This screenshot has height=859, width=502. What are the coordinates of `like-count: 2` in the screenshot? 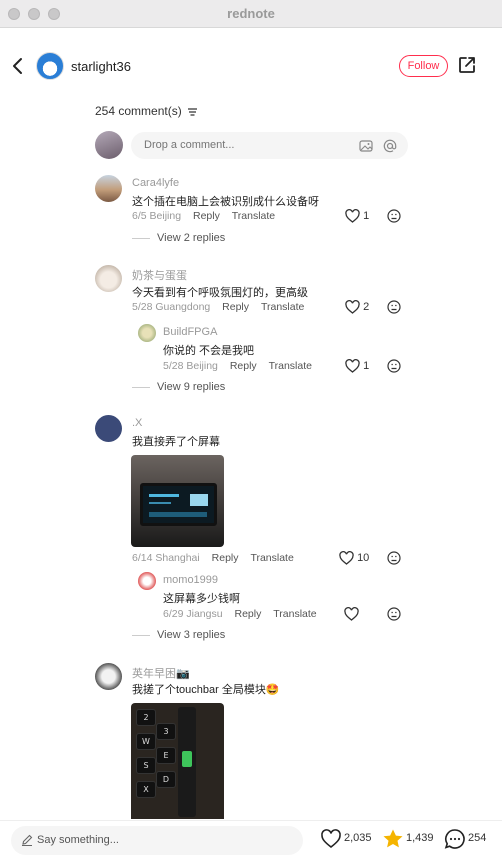 It's located at (366, 306).